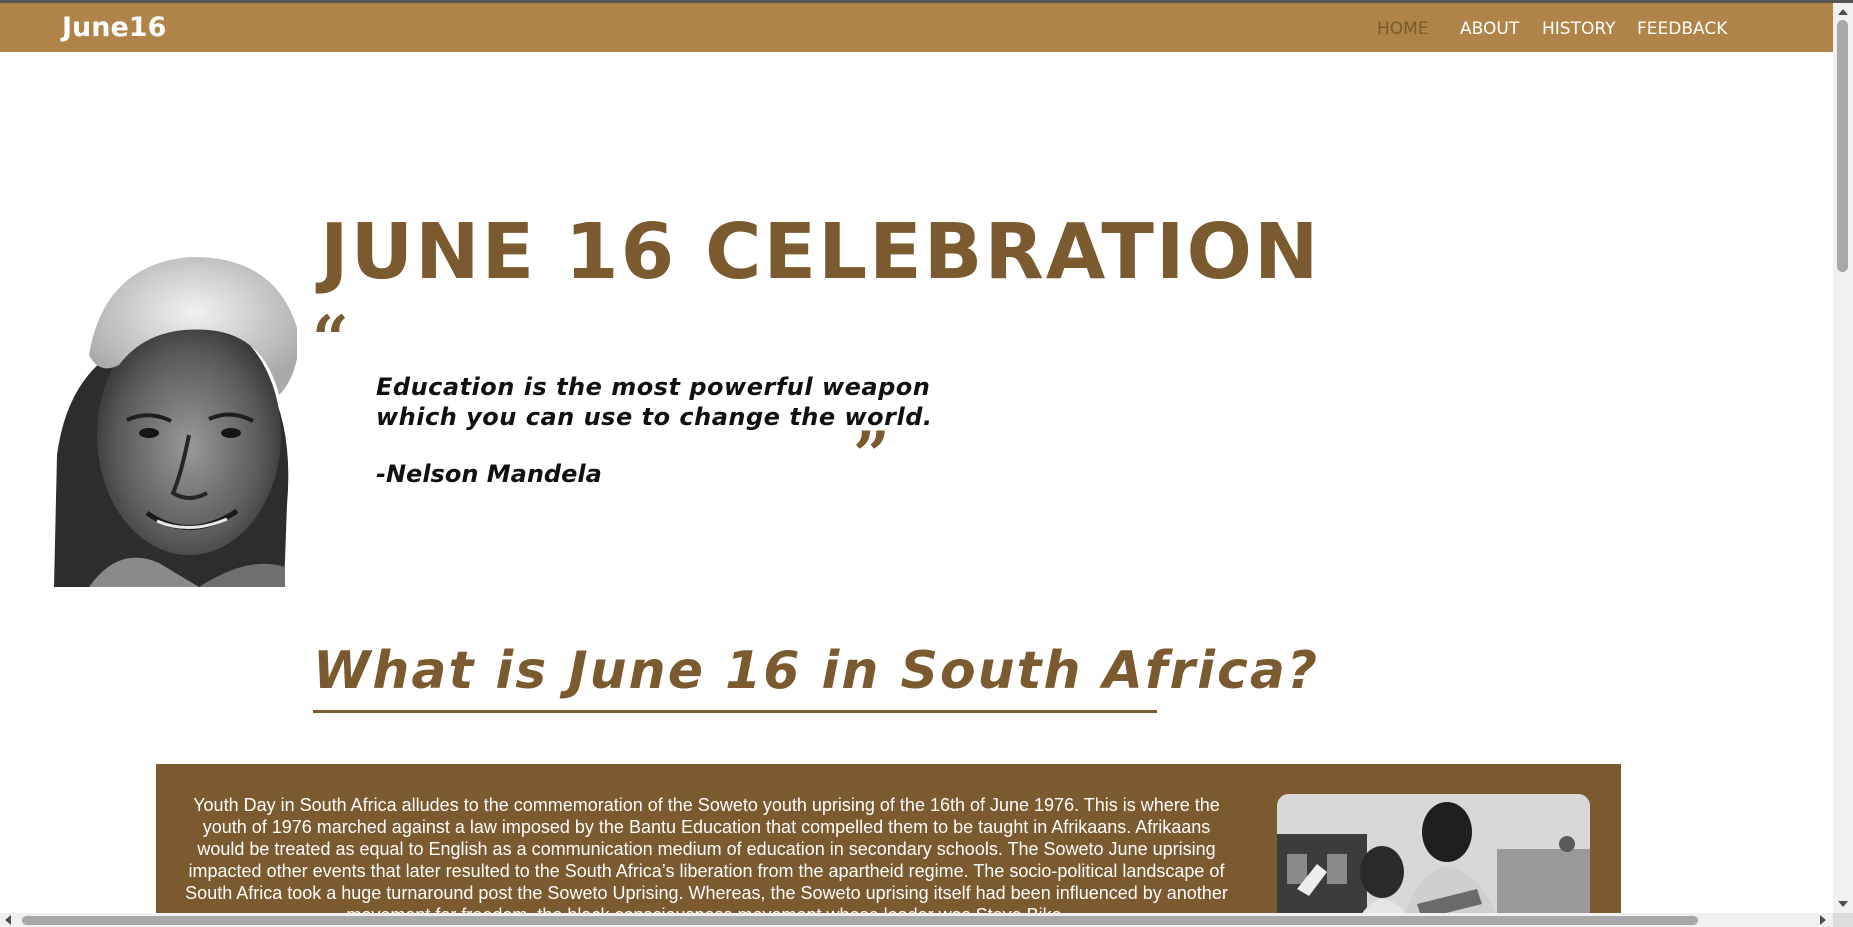  Describe the element at coordinates (860, 920) in the screenshot. I see `horizontal-scroll-thumb` at that location.